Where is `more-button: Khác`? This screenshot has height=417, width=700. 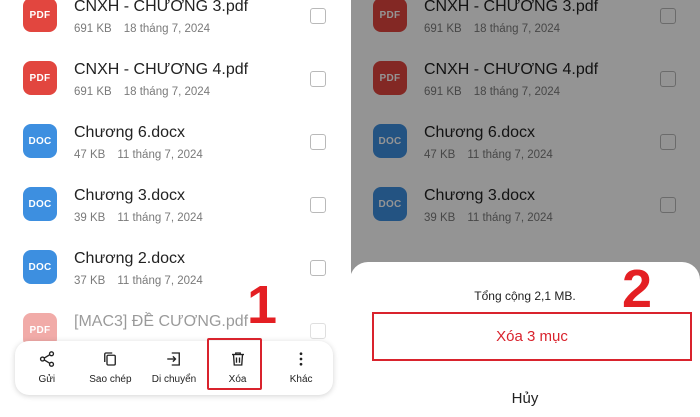 more-button: Khác is located at coordinates (301, 368).